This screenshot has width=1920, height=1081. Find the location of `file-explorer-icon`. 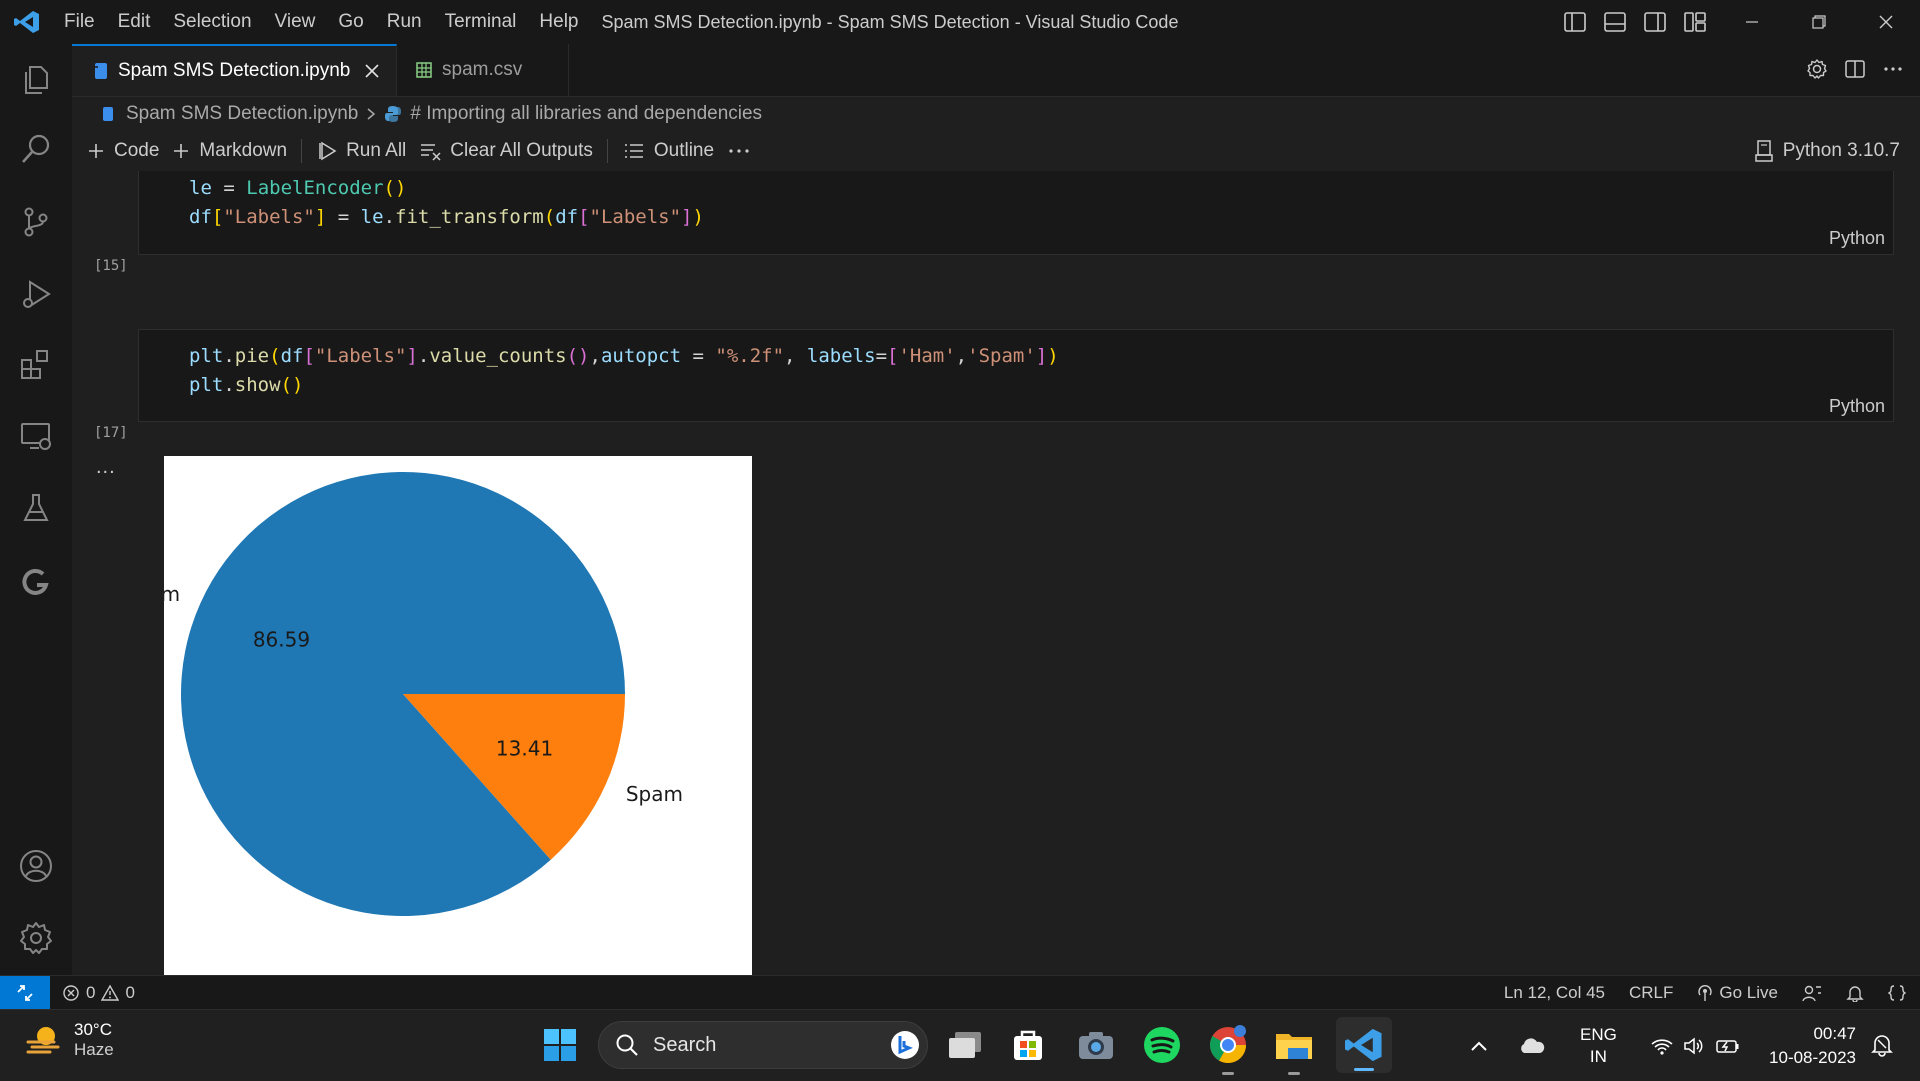

file-explorer-icon is located at coordinates (1294, 1049).